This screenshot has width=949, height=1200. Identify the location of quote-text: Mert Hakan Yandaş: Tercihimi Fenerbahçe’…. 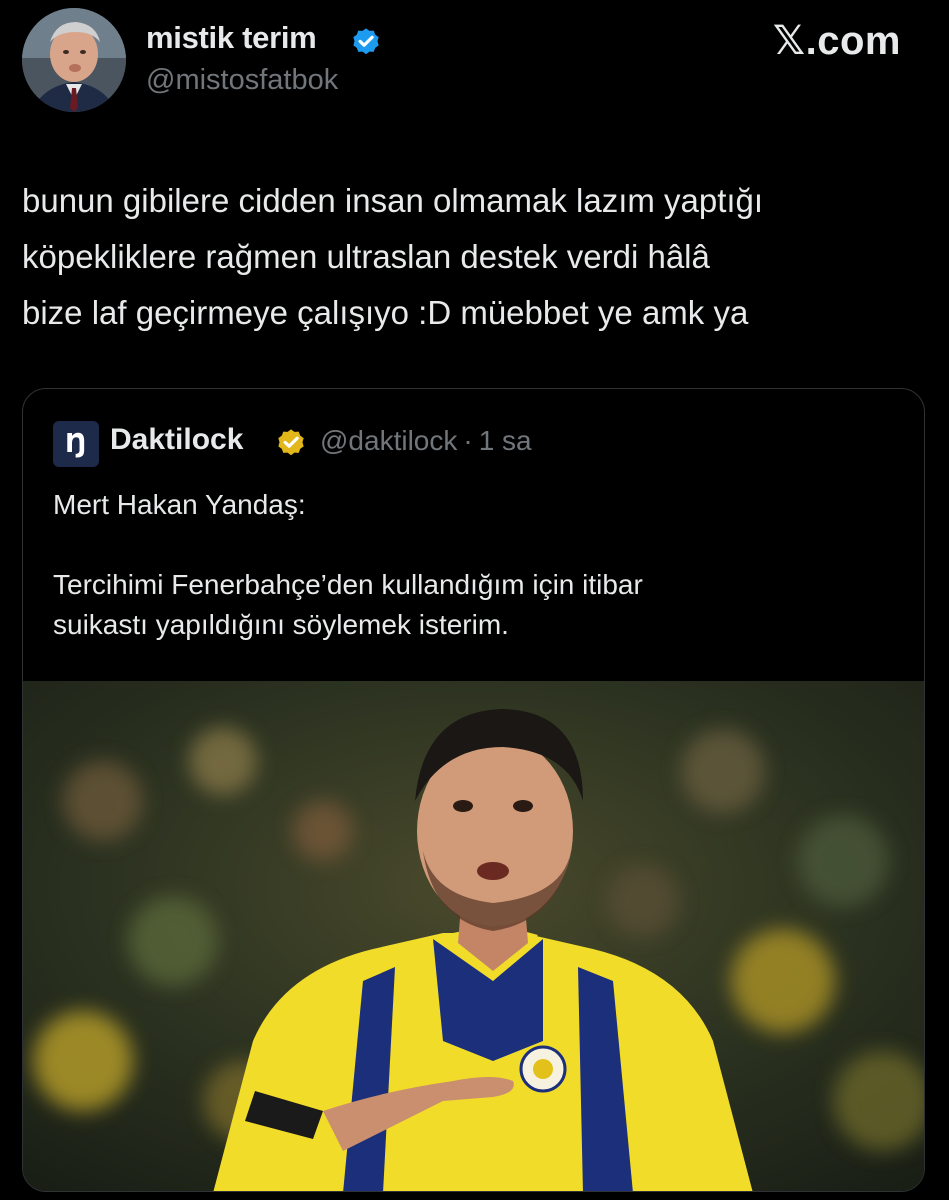
(348, 564).